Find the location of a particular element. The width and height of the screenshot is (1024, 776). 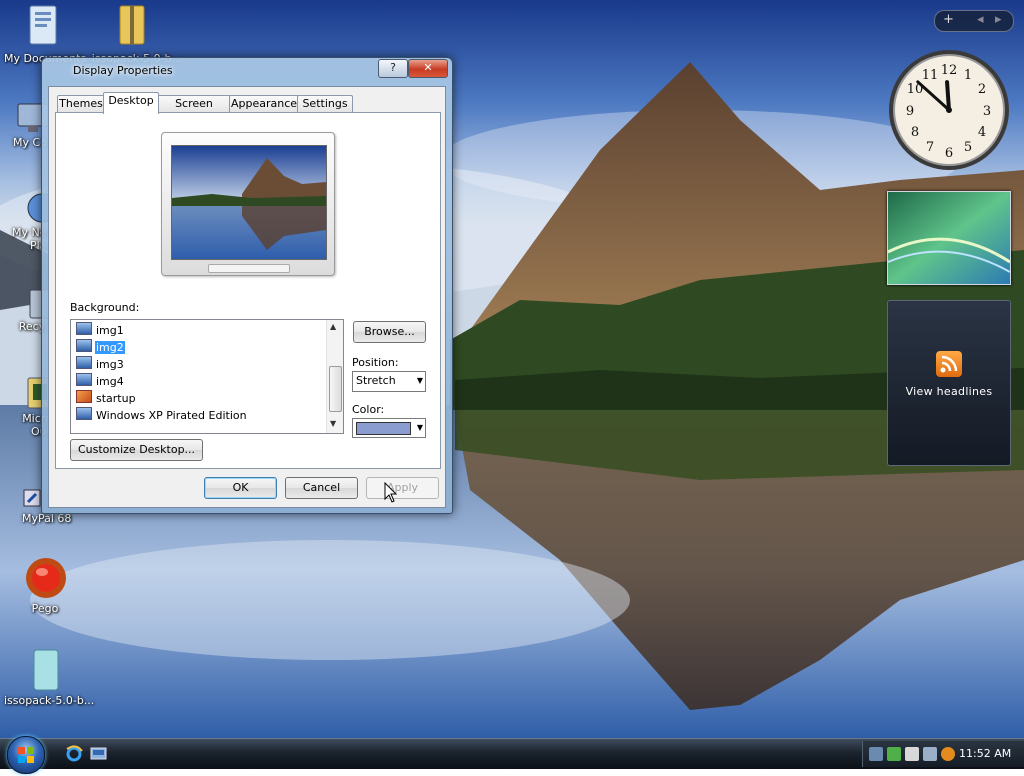

feed-headlines-gadget: View headlines is located at coordinates (949, 383).